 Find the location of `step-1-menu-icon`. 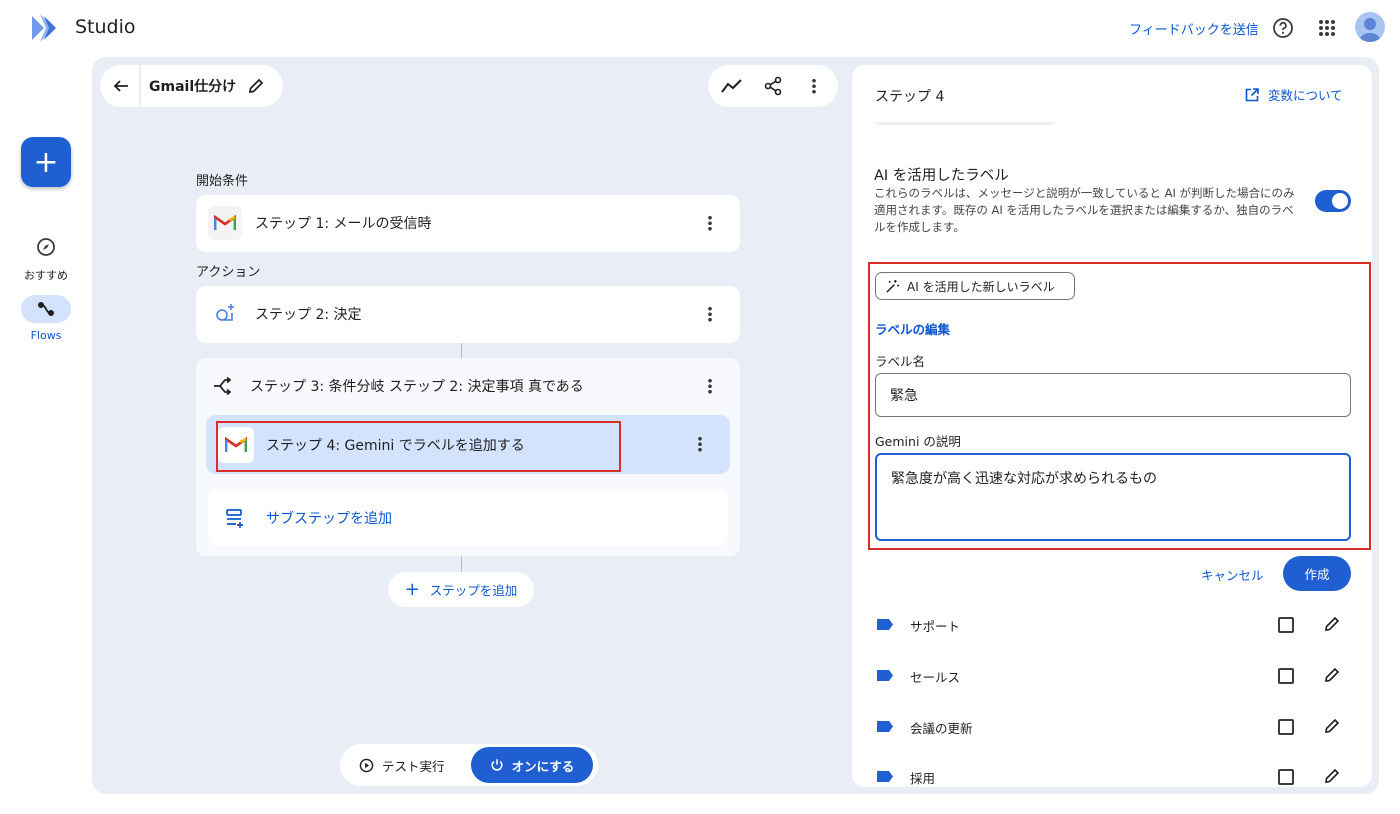

step-1-menu-icon is located at coordinates (710, 223).